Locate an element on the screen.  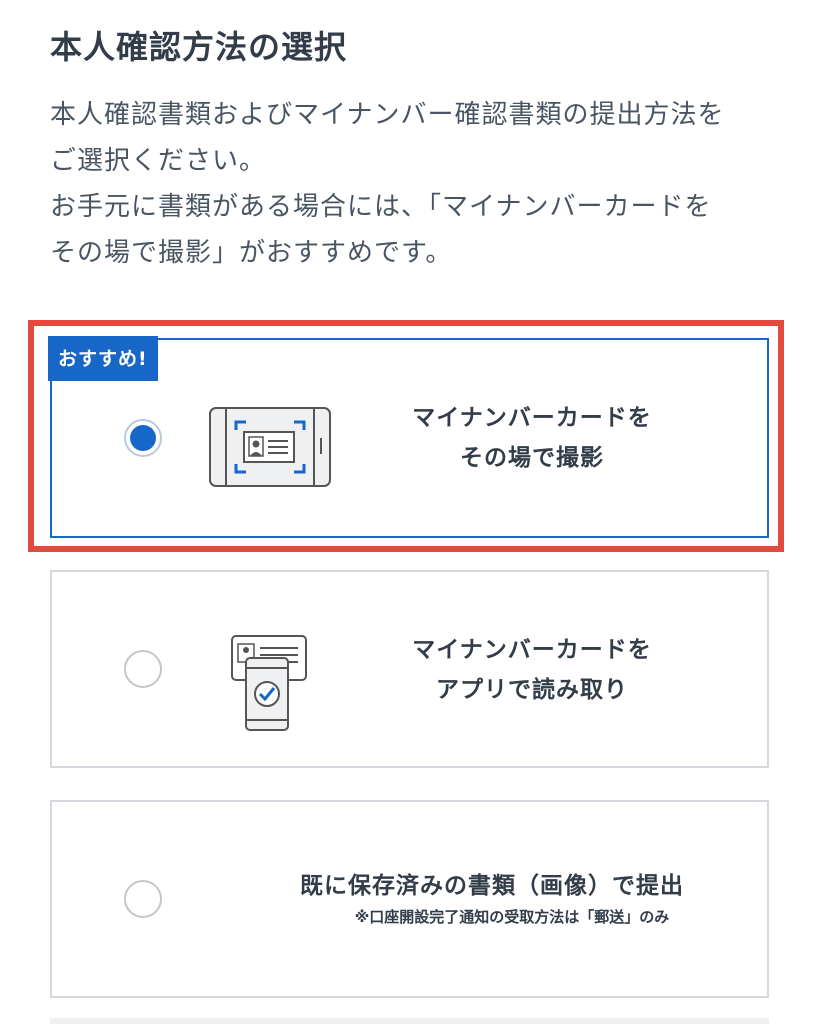
next-section-edge is located at coordinates (409, 1021).